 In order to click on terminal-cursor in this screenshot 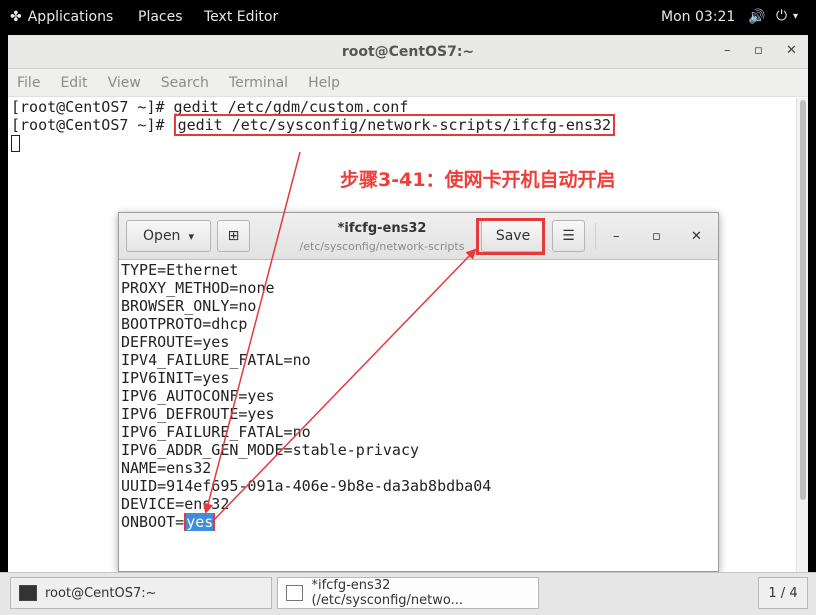, I will do `click(15, 143)`.